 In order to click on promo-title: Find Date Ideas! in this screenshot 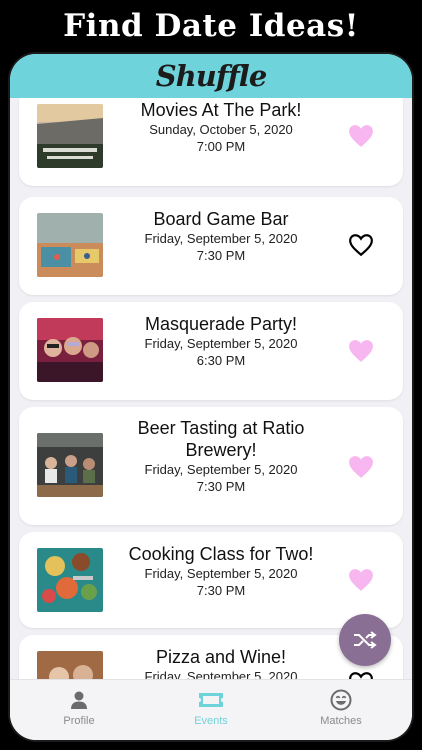, I will do `click(211, 26)`.